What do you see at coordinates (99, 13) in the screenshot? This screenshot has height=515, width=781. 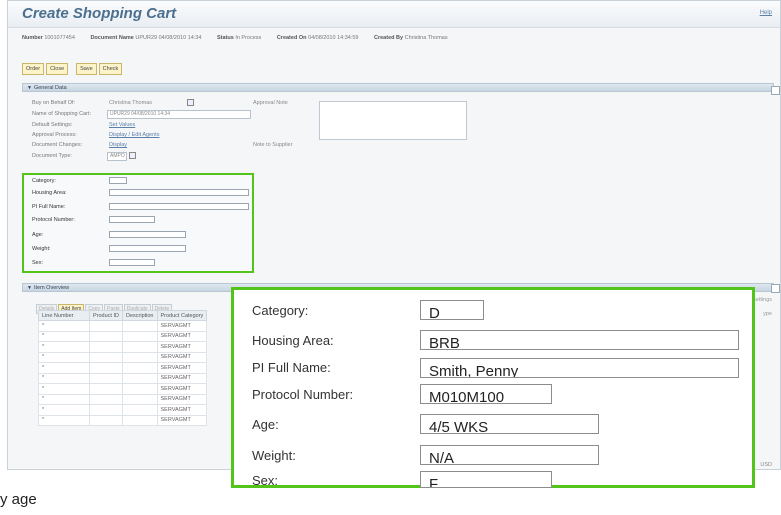 I see `page-title: Create Shopping Cart` at bounding box center [99, 13].